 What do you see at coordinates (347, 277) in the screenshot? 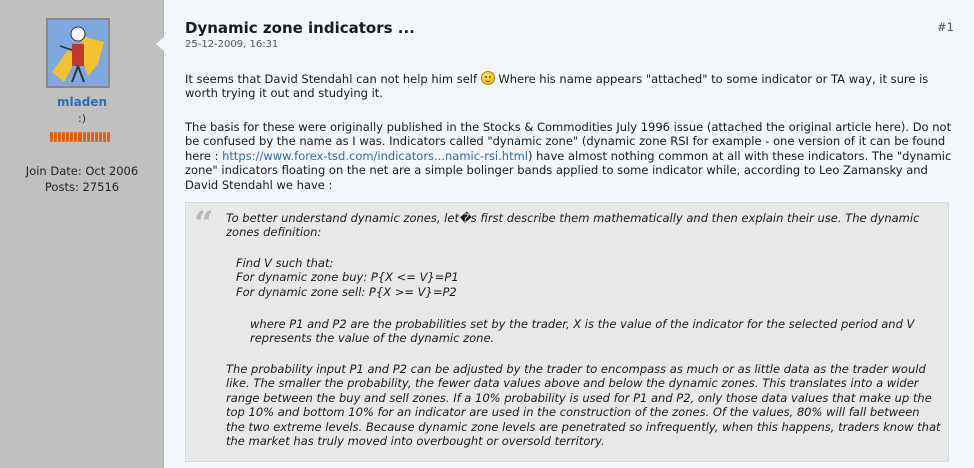
I see `definition-line: For dynamic zone buy: P{X <= V}=P1` at bounding box center [347, 277].